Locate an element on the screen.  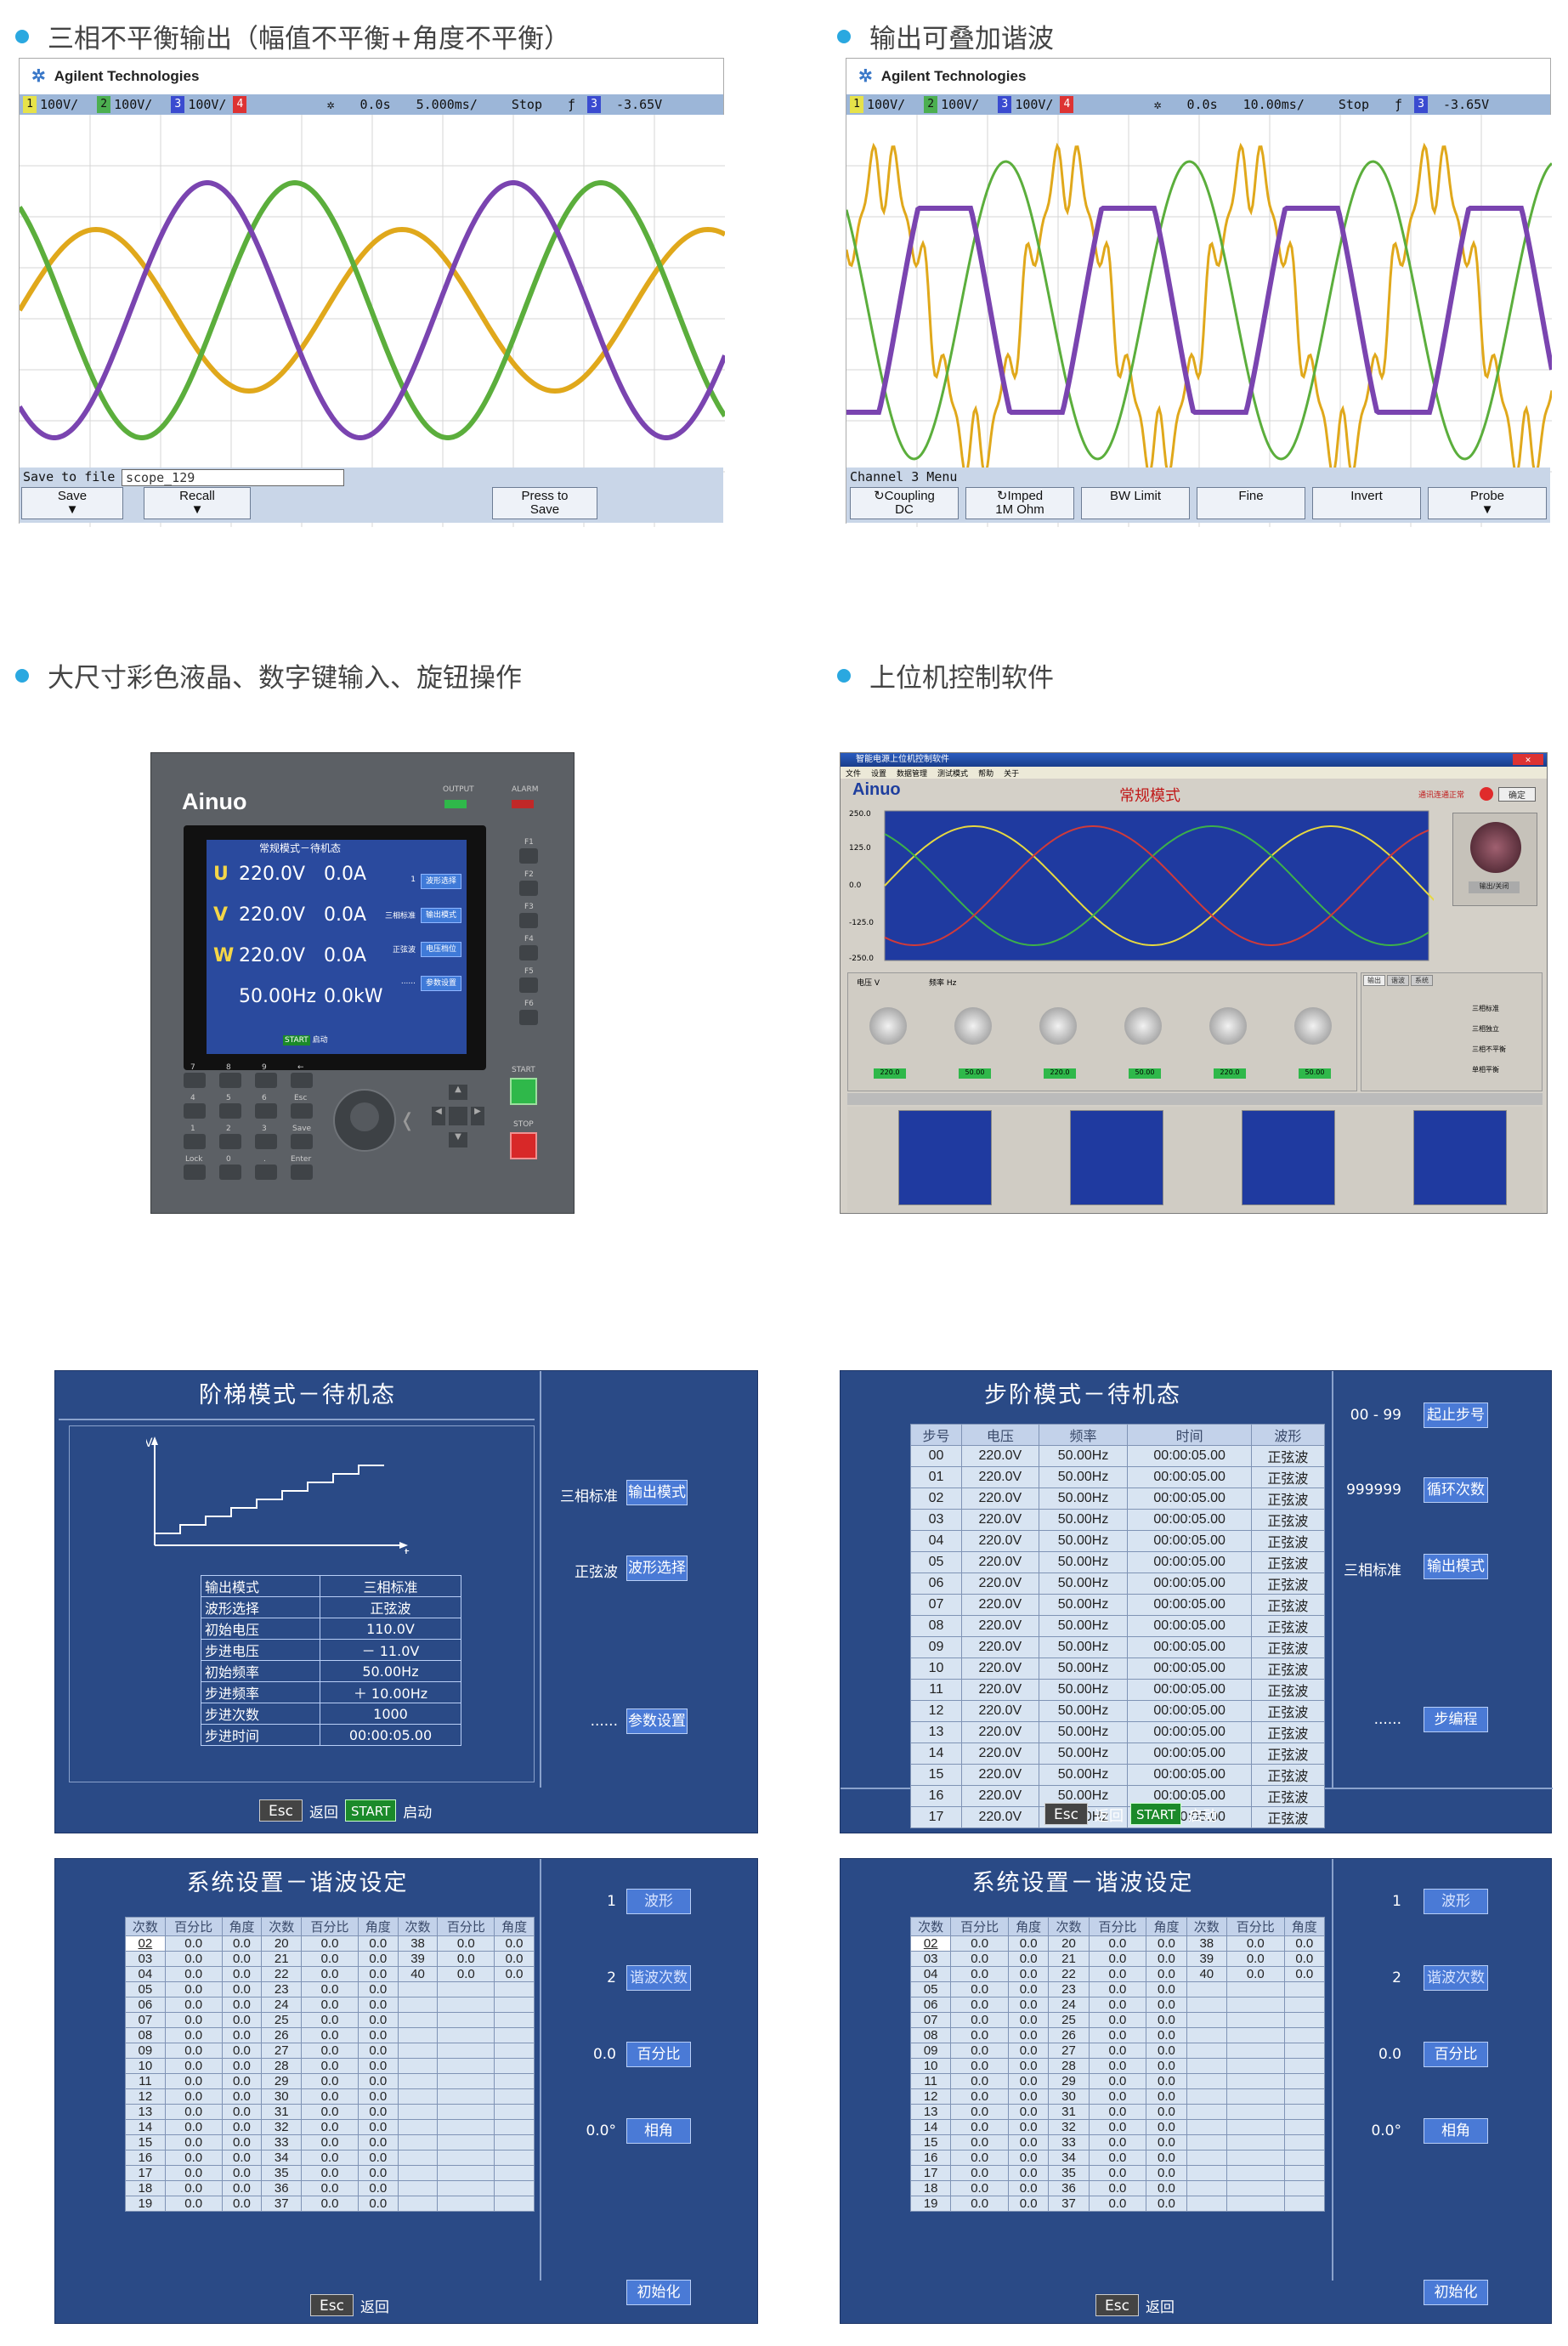
coupling-softkey: ↻Coupling DC is located at coordinates (904, 503).